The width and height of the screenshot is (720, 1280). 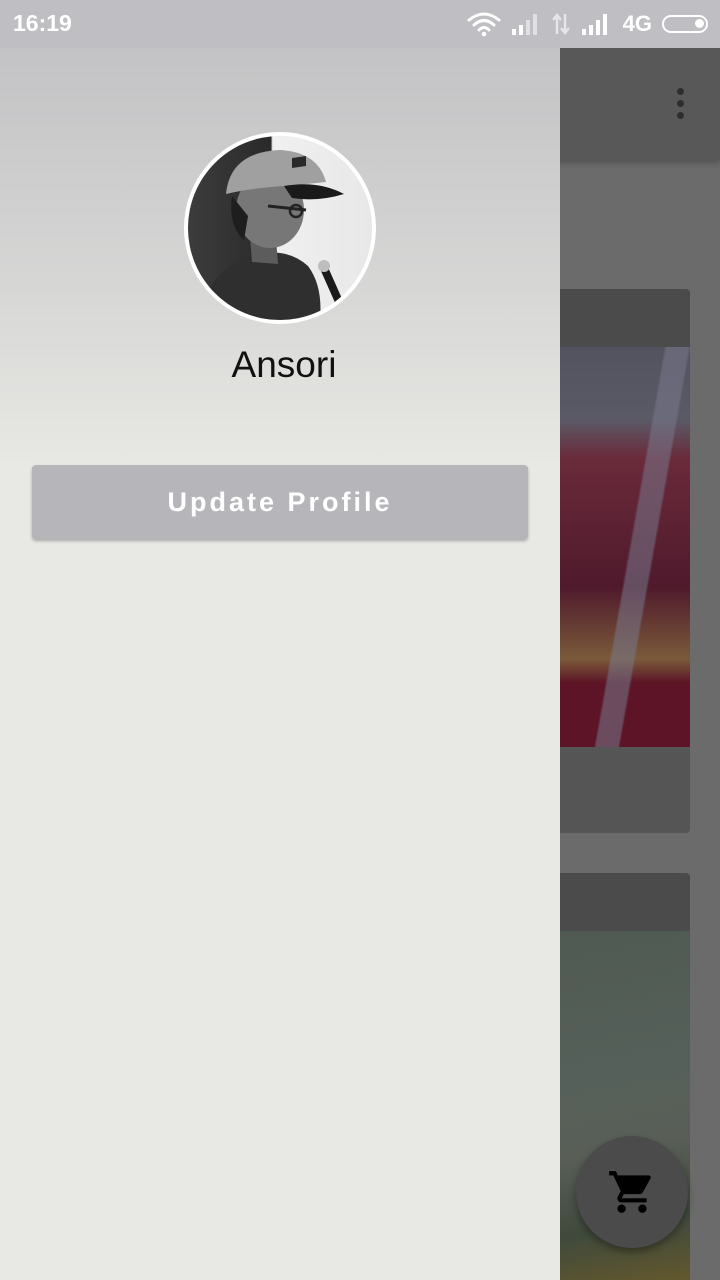 What do you see at coordinates (284, 364) in the screenshot?
I see `user-name: Ansori` at bounding box center [284, 364].